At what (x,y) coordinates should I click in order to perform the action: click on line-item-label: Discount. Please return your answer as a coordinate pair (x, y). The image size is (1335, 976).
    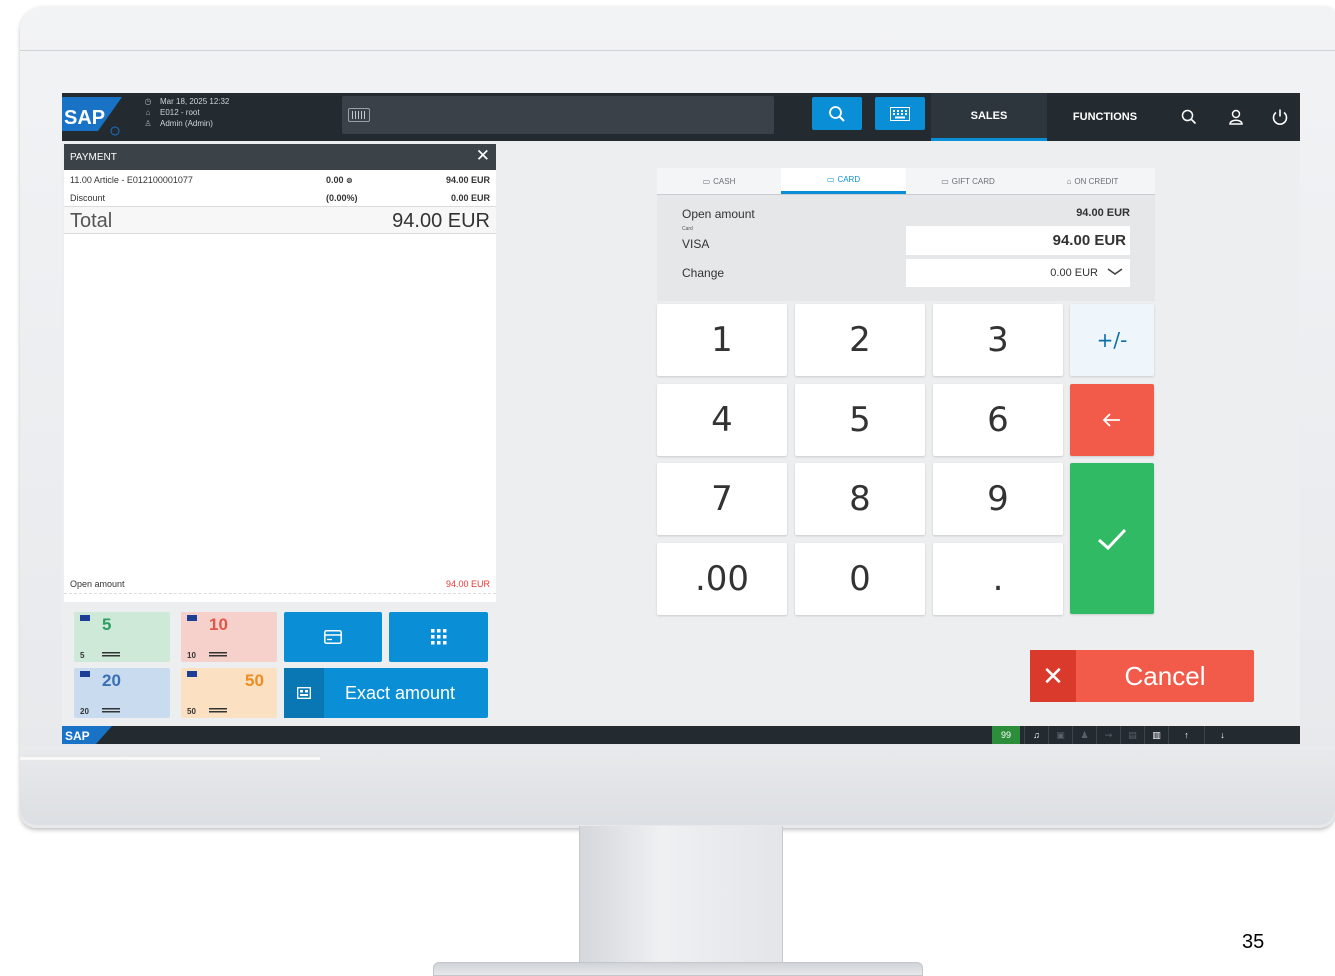
    Looking at the image, I should click on (88, 198).